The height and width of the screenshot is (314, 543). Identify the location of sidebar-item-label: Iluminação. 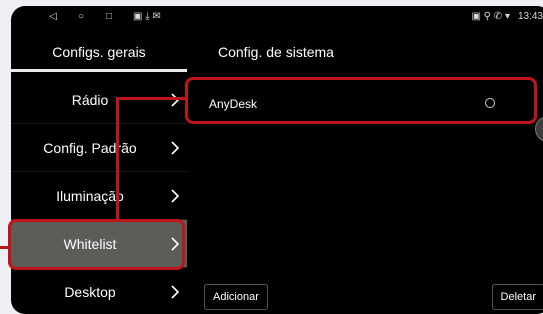
(90, 196).